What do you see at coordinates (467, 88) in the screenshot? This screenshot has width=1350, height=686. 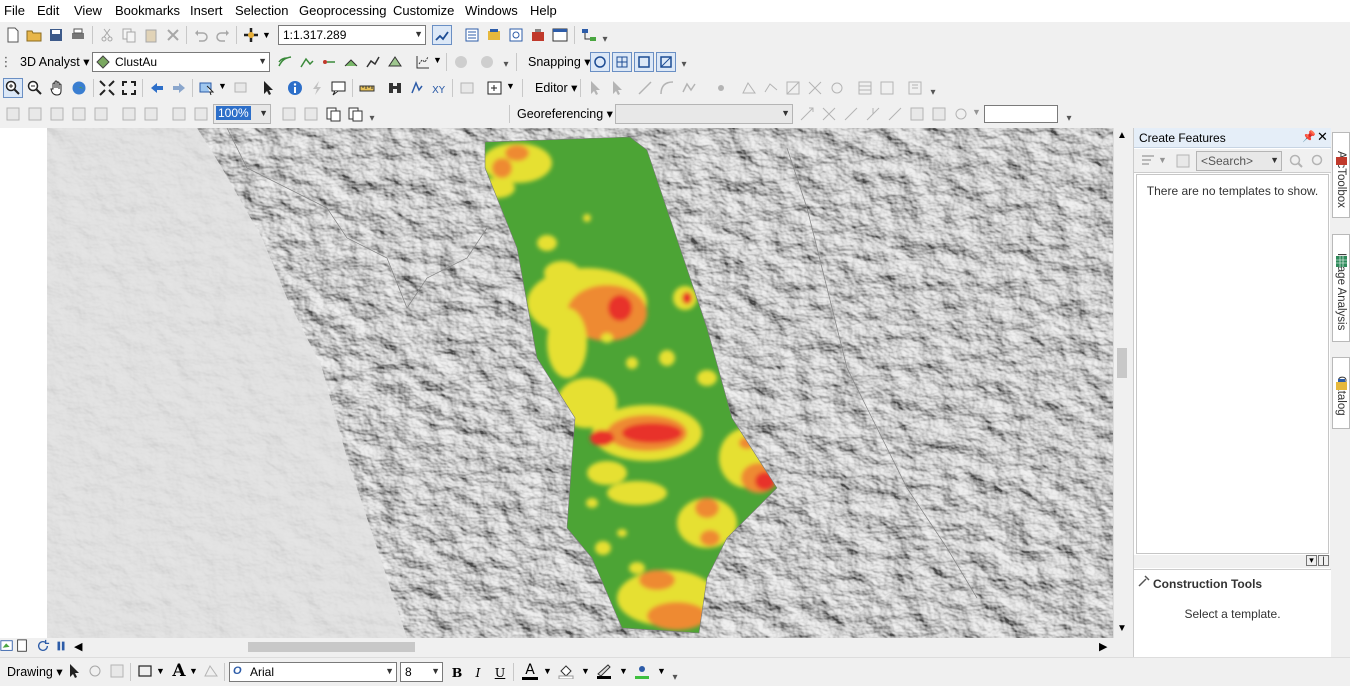 I see `time-slider-icon` at bounding box center [467, 88].